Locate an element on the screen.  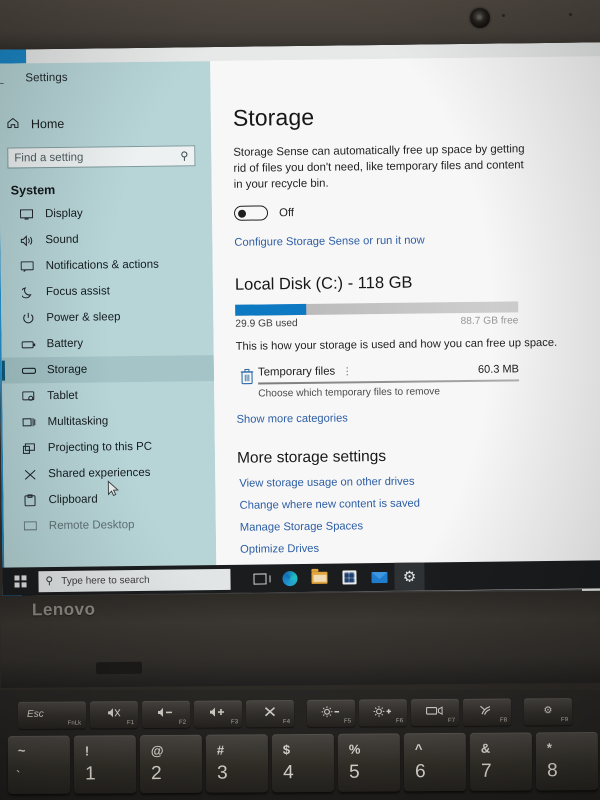
key-backtick: ~ ` is located at coordinates (39, 765).